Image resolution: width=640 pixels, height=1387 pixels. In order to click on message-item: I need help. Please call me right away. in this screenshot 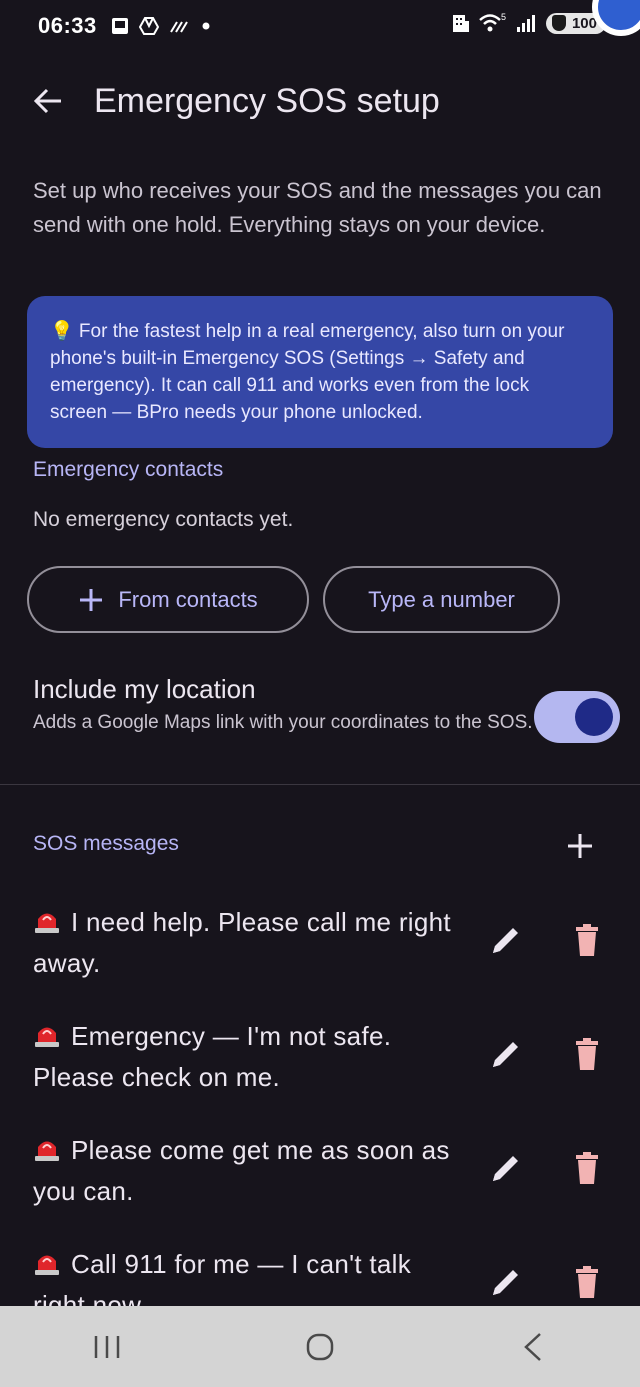, I will do `click(320, 952)`.